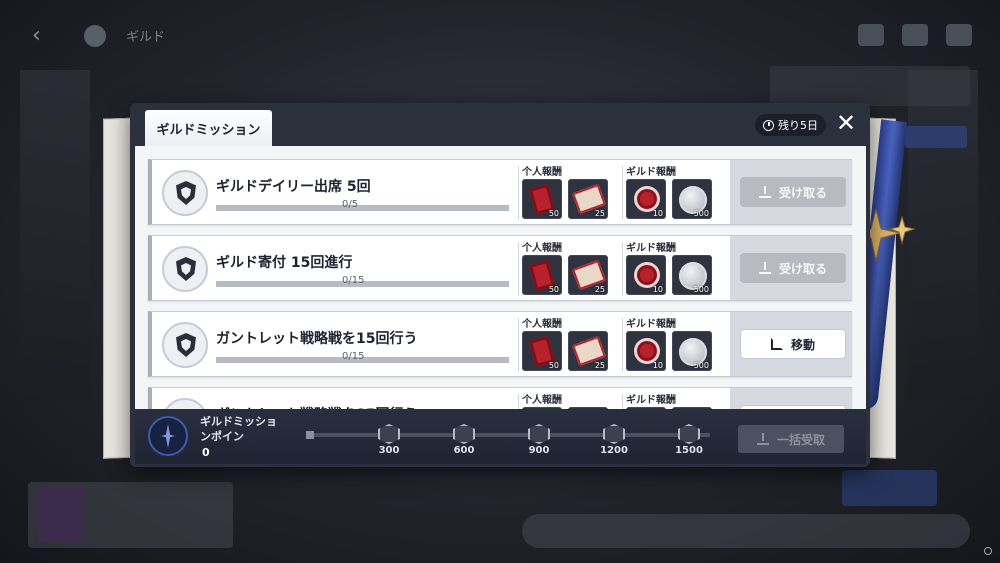  I want to click on milestone-value: 300, so click(389, 450).